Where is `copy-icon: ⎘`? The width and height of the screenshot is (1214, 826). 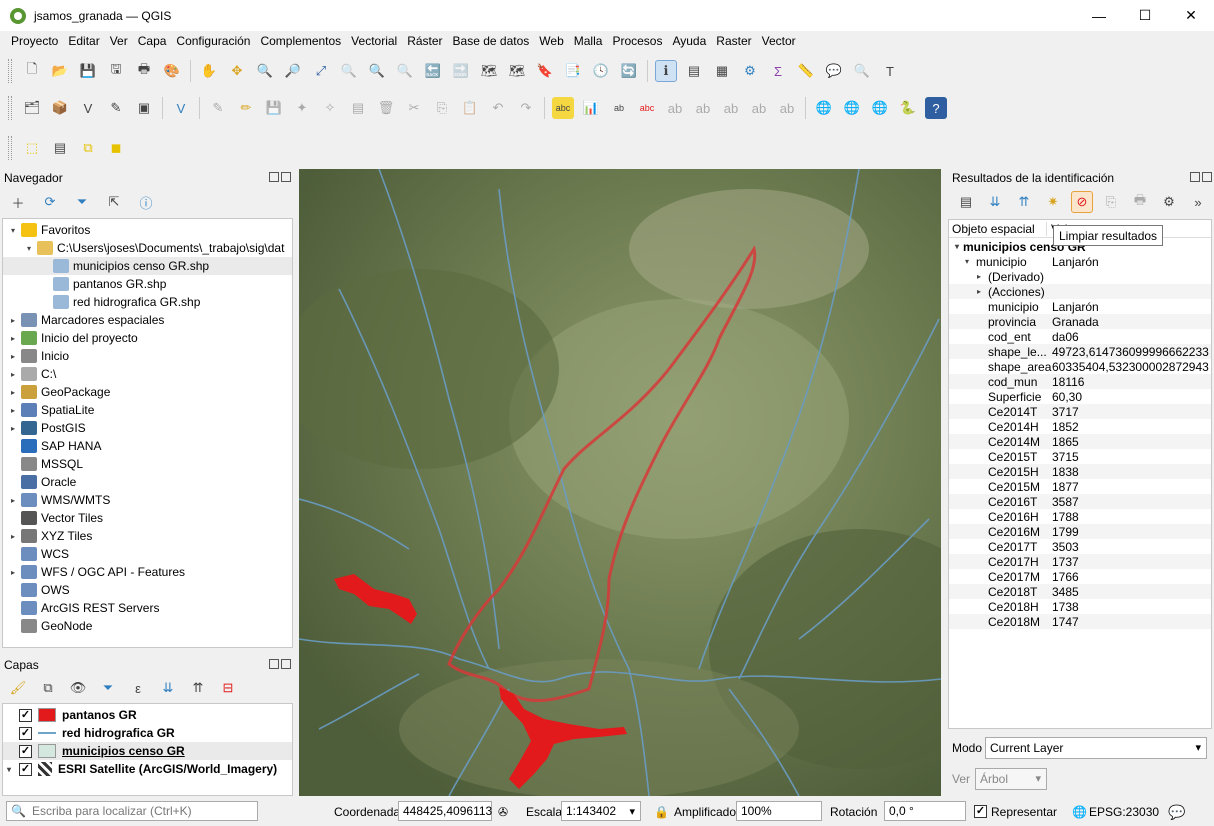 copy-icon: ⎘ is located at coordinates (442, 108).